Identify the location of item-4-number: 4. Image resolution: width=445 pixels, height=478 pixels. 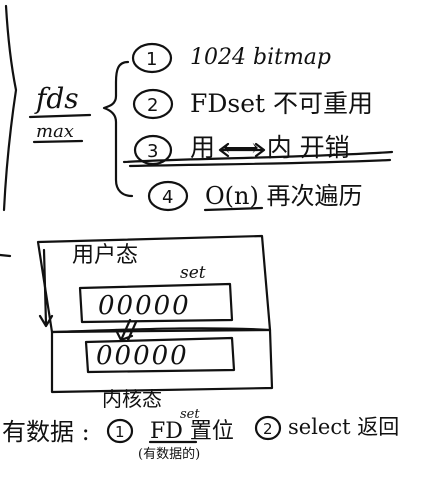
(167, 197).